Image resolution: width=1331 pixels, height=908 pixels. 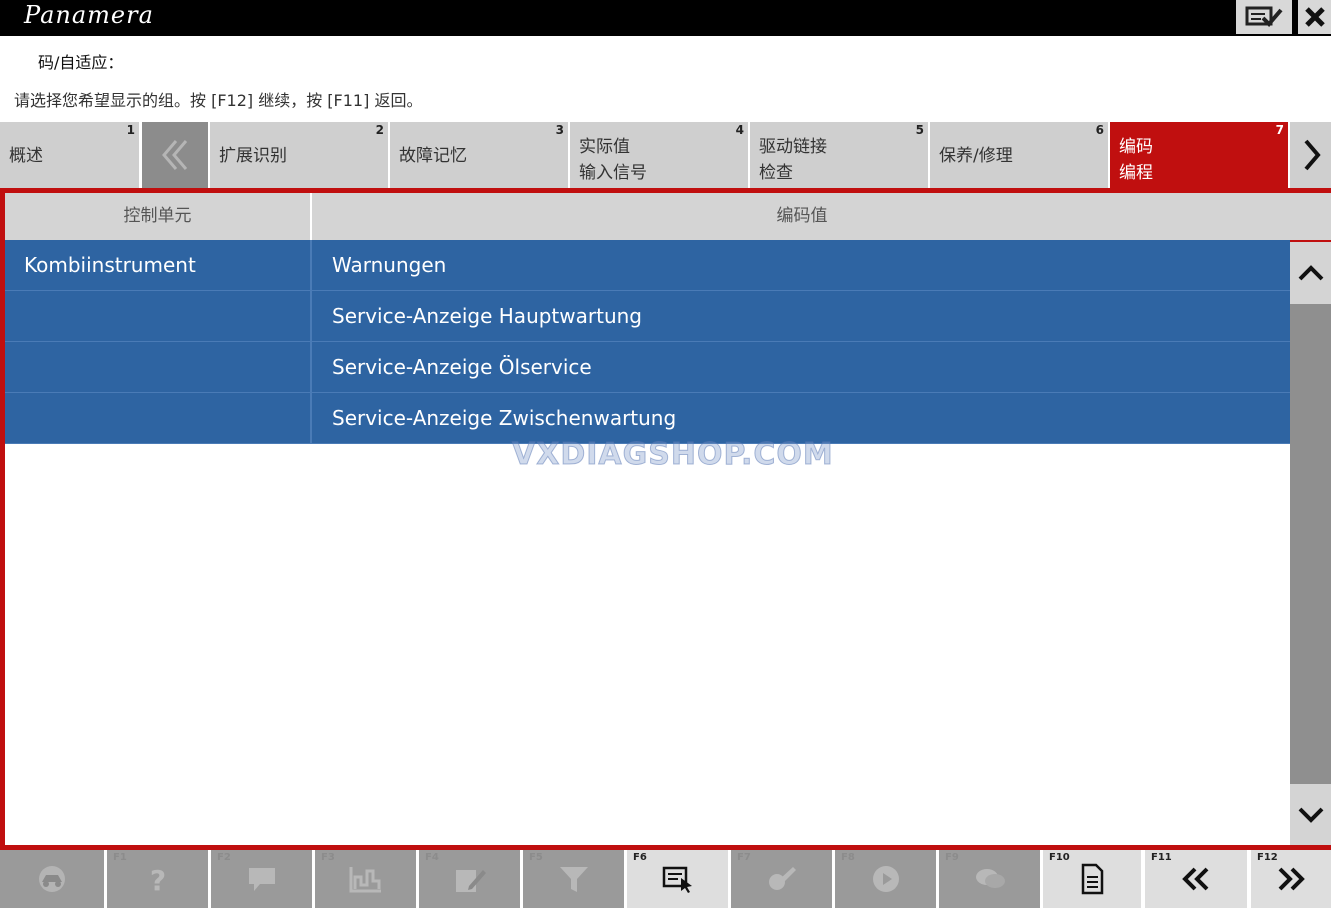 I want to click on select-list-icon, so click(x=677, y=879).